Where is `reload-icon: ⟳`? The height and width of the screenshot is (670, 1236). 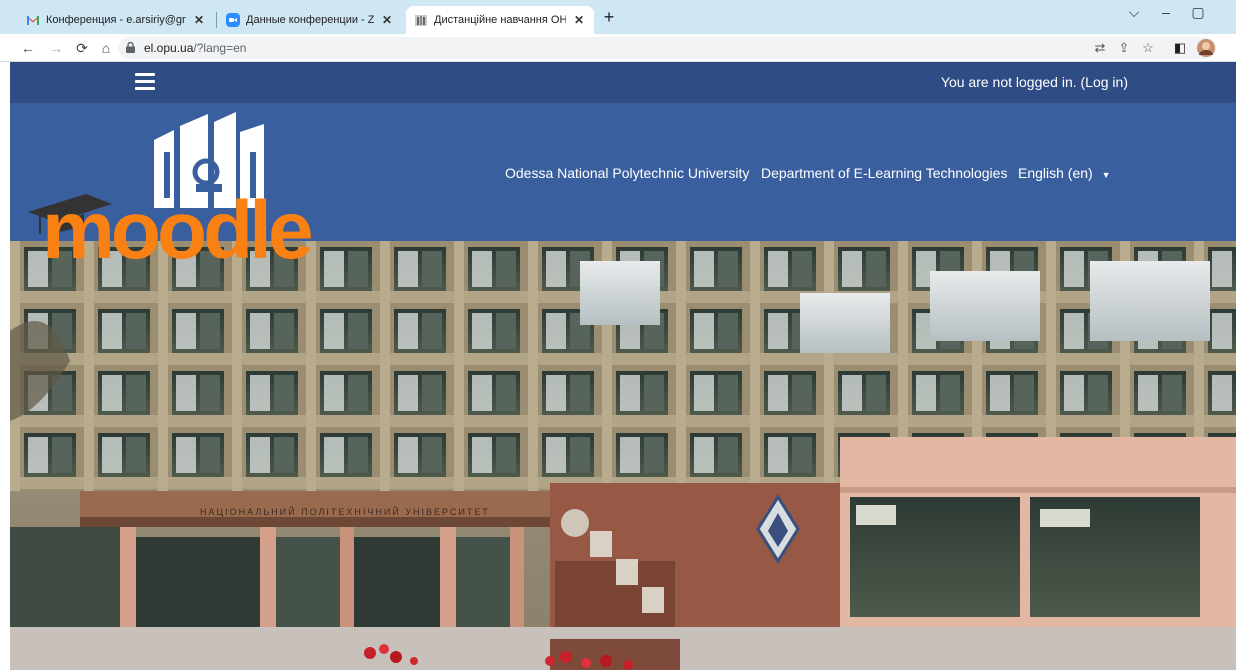 reload-icon: ⟳ is located at coordinates (82, 48).